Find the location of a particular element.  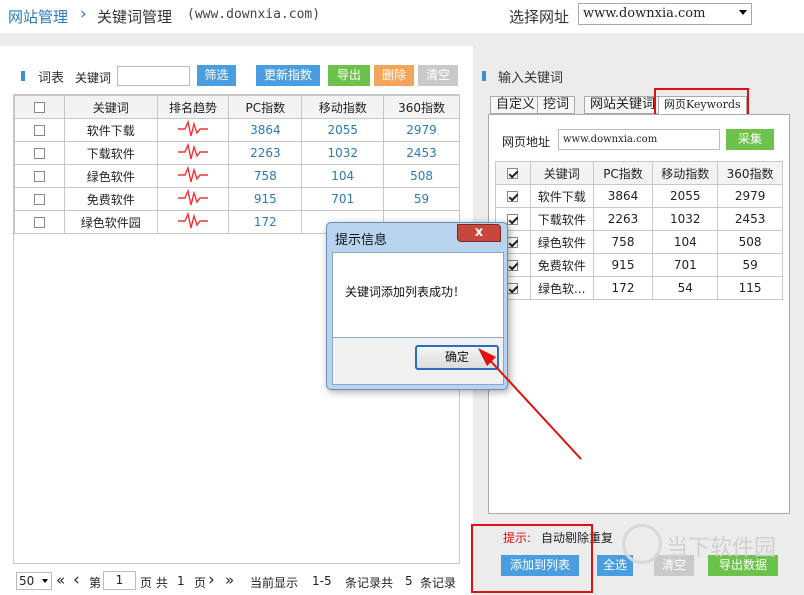

page-number-input: 1 is located at coordinates (119, 580).